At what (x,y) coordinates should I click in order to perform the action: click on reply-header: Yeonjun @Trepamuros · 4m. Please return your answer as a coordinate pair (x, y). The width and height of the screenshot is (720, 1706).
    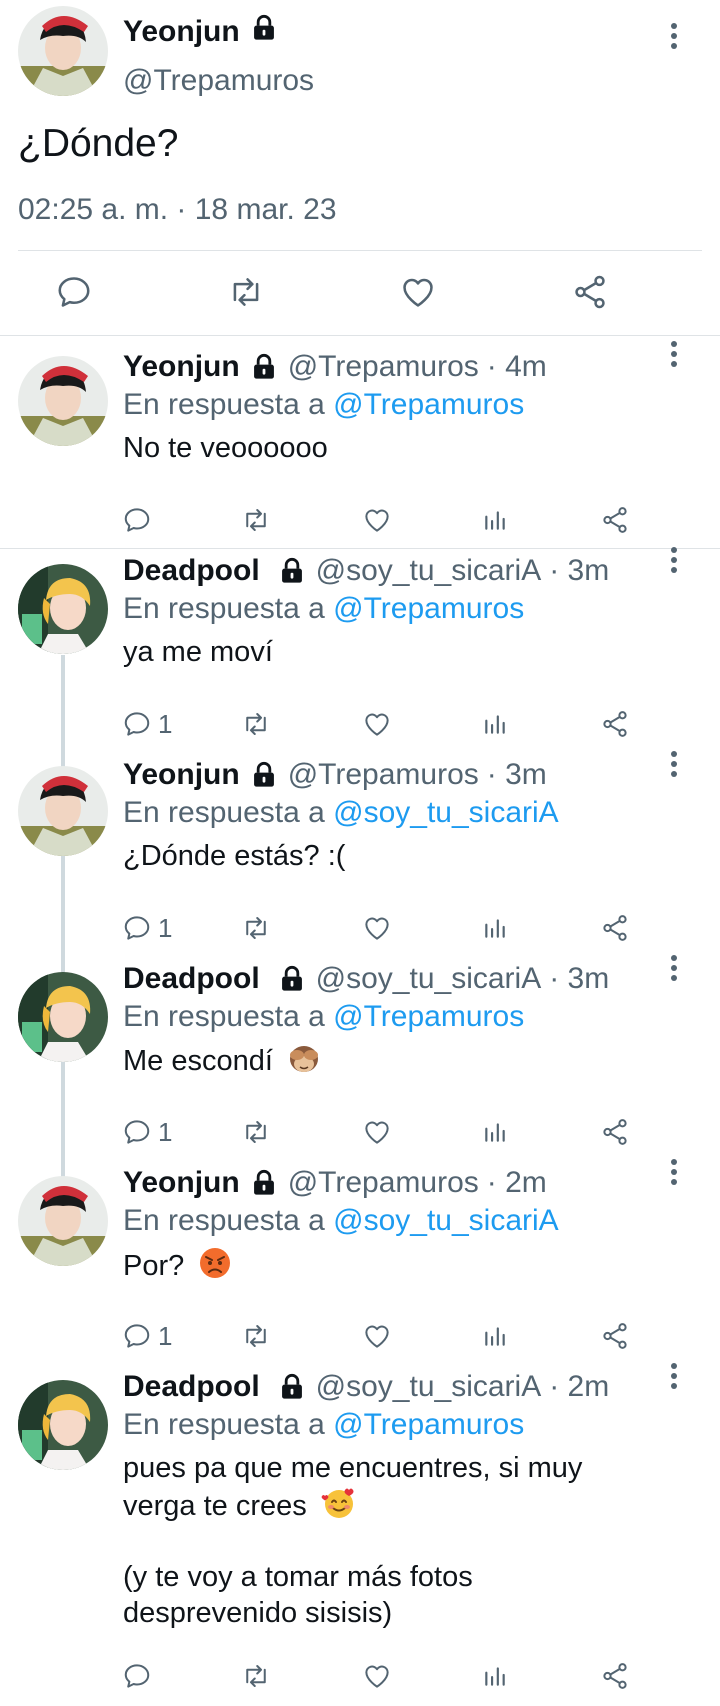
    Looking at the image, I should click on (335, 367).